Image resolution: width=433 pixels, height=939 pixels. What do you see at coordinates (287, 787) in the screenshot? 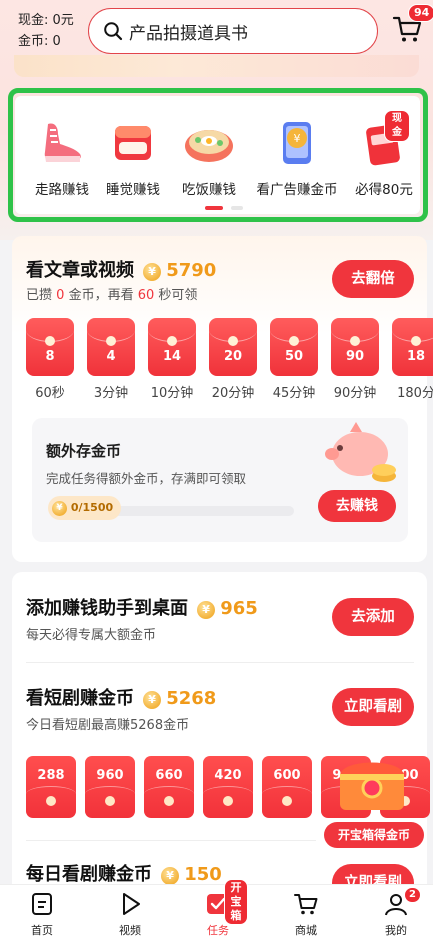
I see `drama-envelope: 600` at bounding box center [287, 787].